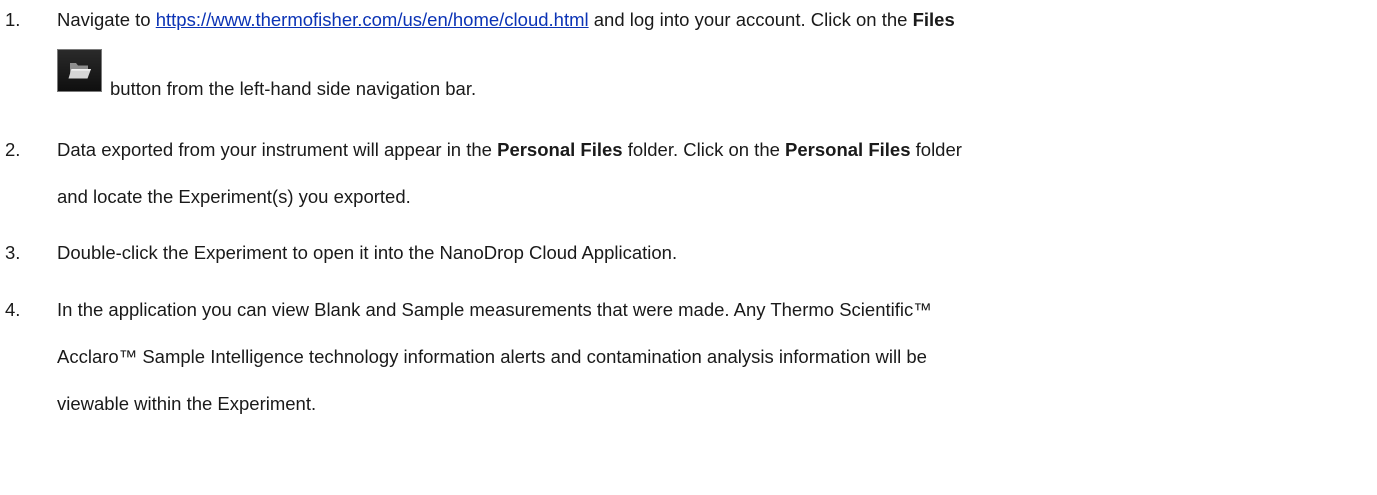 Image resolution: width=1377 pixels, height=495 pixels. Describe the element at coordinates (933, 19) in the screenshot. I see `files-label: Files` at that location.